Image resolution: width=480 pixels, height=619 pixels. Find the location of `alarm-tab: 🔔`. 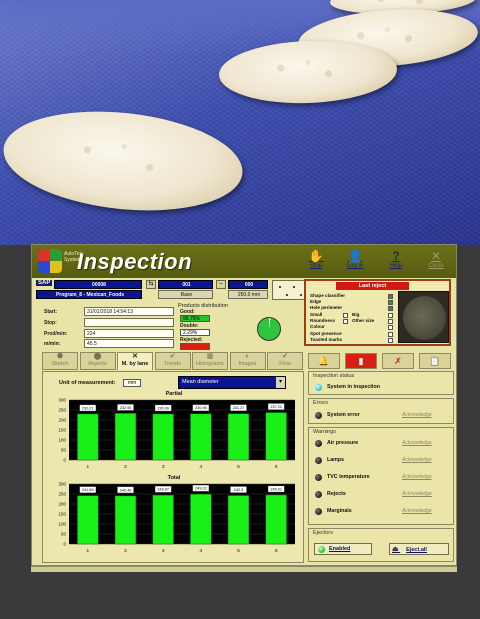

alarm-tab: 🔔 is located at coordinates (324, 361).